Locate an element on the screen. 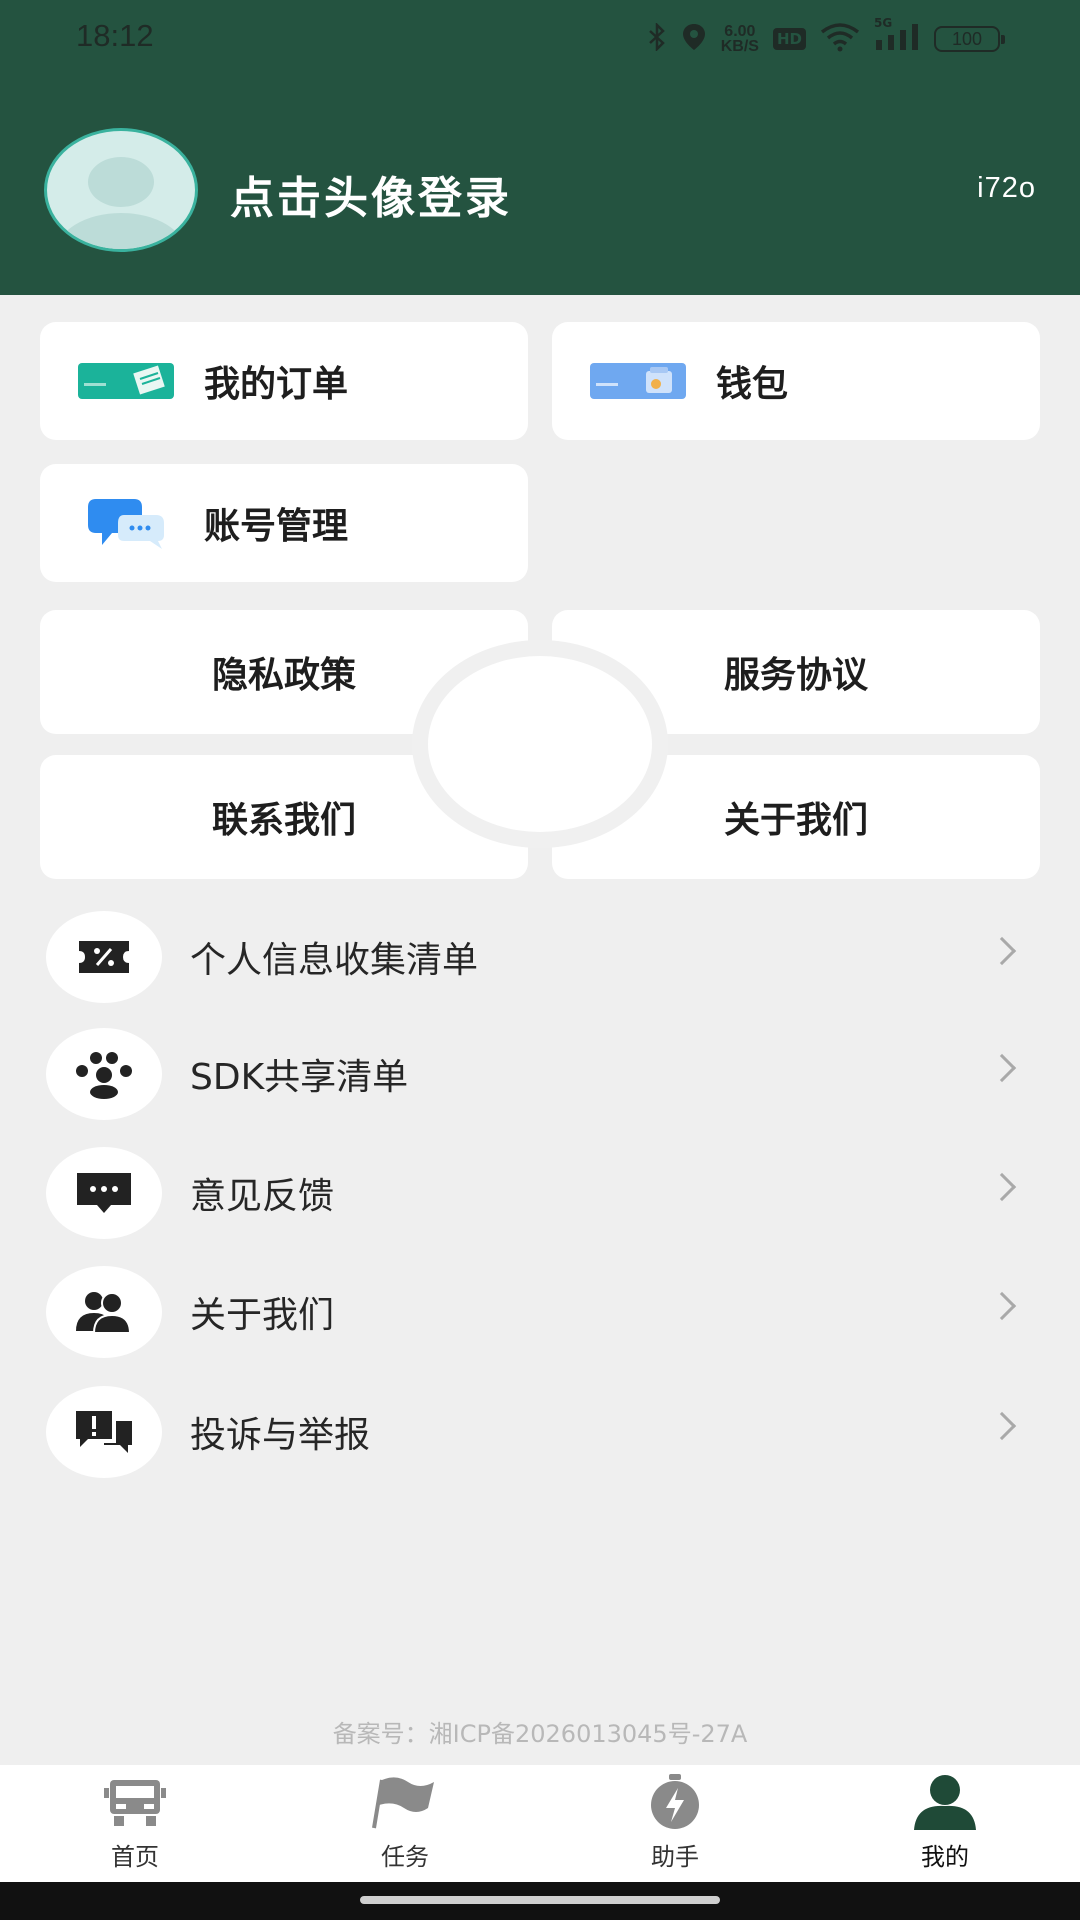 This screenshot has width=1080, height=1920. lightning-icon is located at coordinates (675, 1802).